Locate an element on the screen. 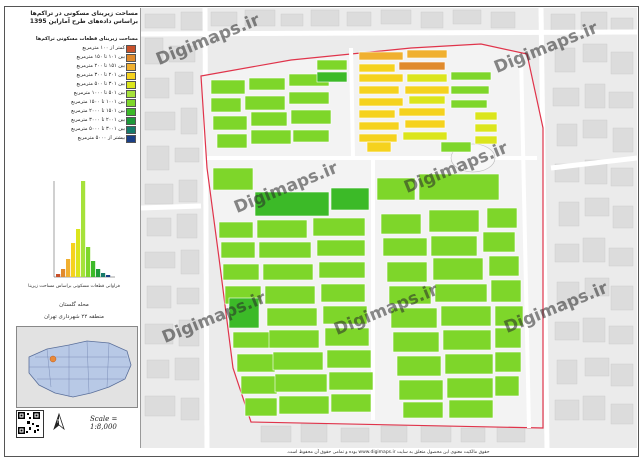  scale-label: Scale = 1:8,000 is located at coordinates (104, 423).